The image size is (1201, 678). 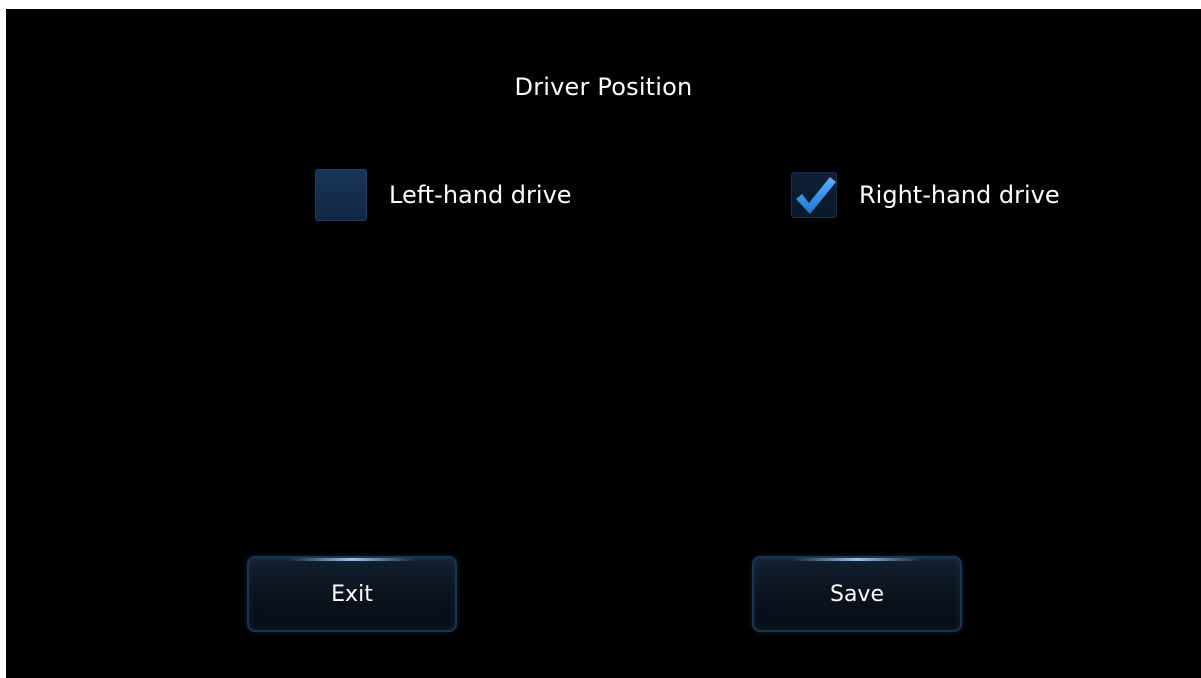 I want to click on exit-button-label: Exit, so click(x=352, y=594).